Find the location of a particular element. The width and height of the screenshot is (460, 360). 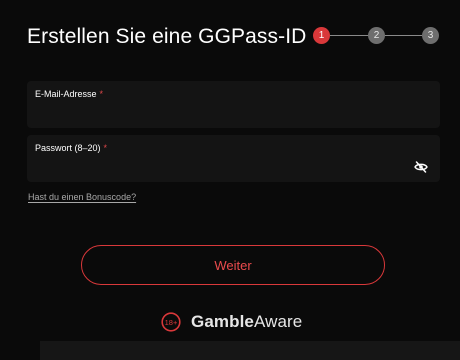

brand-part-1: Gamble is located at coordinates (222, 321).